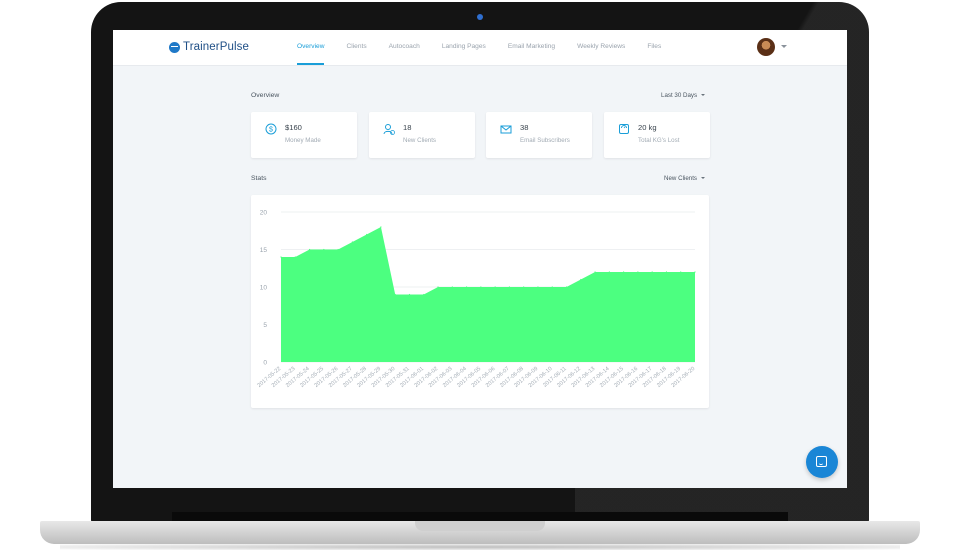  Describe the element at coordinates (647, 127) in the screenshot. I see `stat-value: 20 kg` at that location.